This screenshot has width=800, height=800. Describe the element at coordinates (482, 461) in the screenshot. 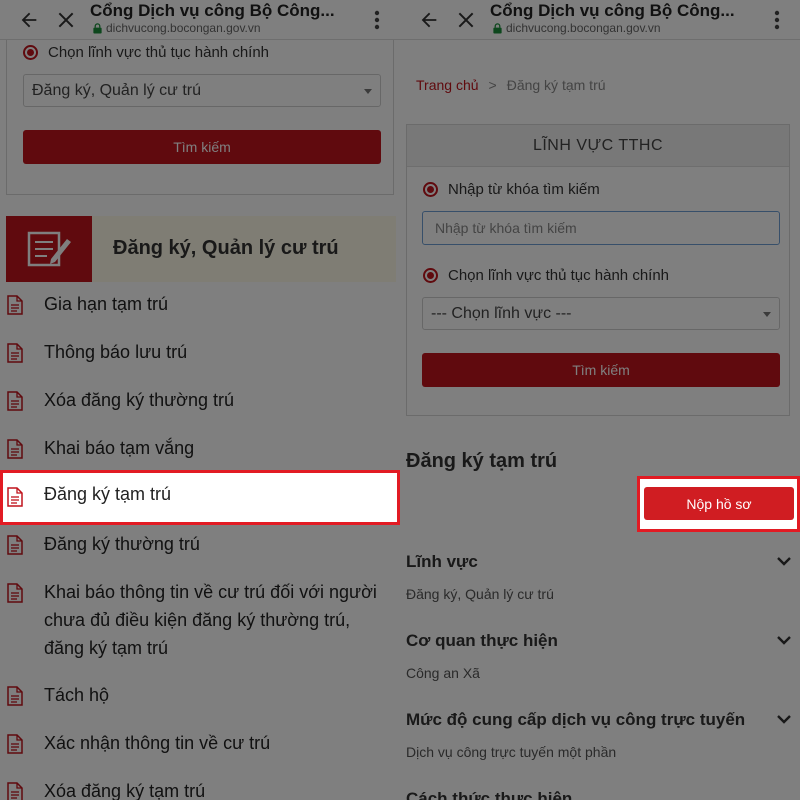

I see `procedure-heading: Đăng ký tạm trú` at that location.